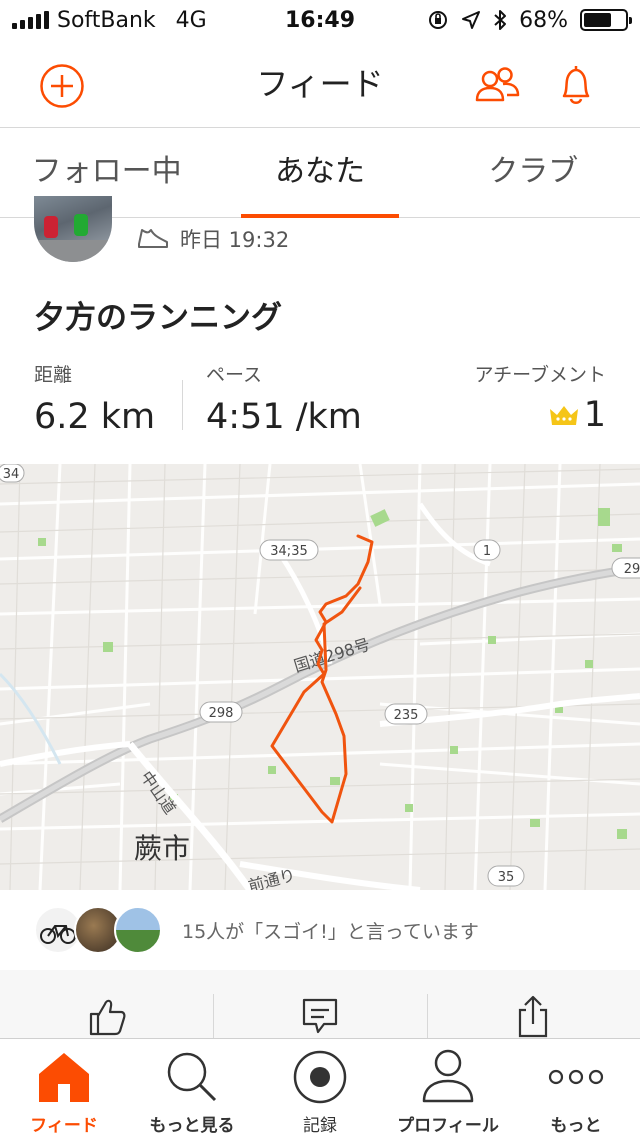  What do you see at coordinates (506, 877) in the screenshot?
I see `shield-35: 35` at bounding box center [506, 877].